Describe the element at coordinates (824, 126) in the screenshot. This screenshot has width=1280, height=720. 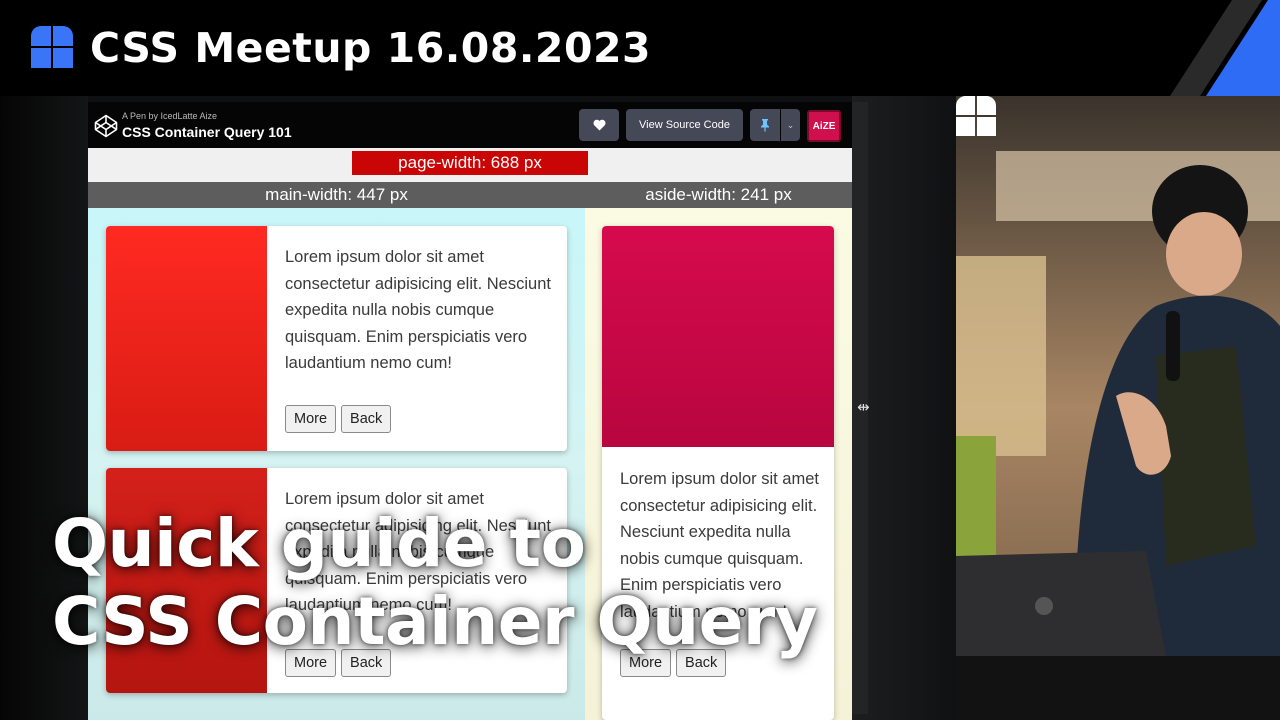
I see `avatar: AiZE` at that location.